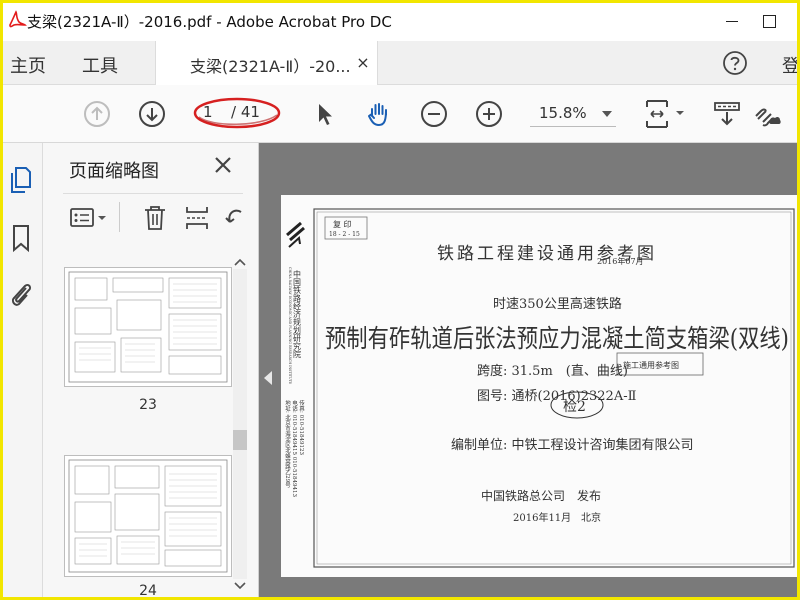 The width and height of the screenshot is (800, 600). What do you see at coordinates (240, 440) in the screenshot?
I see `scroll-thumb` at bounding box center [240, 440].